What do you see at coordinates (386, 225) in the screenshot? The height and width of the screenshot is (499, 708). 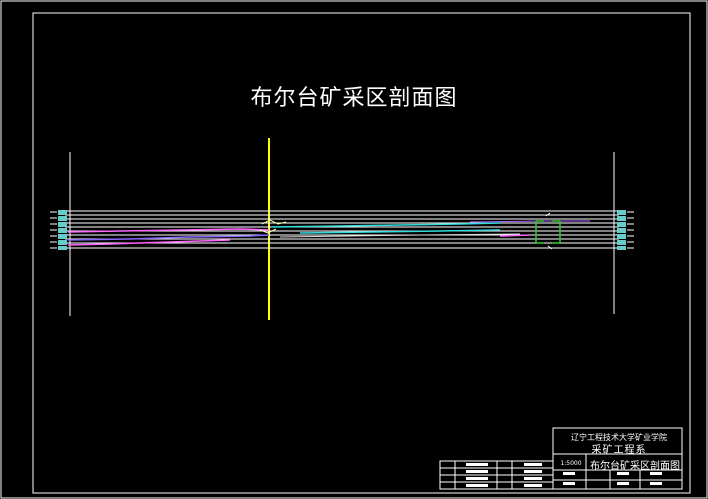 I see `seam-cyan` at bounding box center [386, 225].